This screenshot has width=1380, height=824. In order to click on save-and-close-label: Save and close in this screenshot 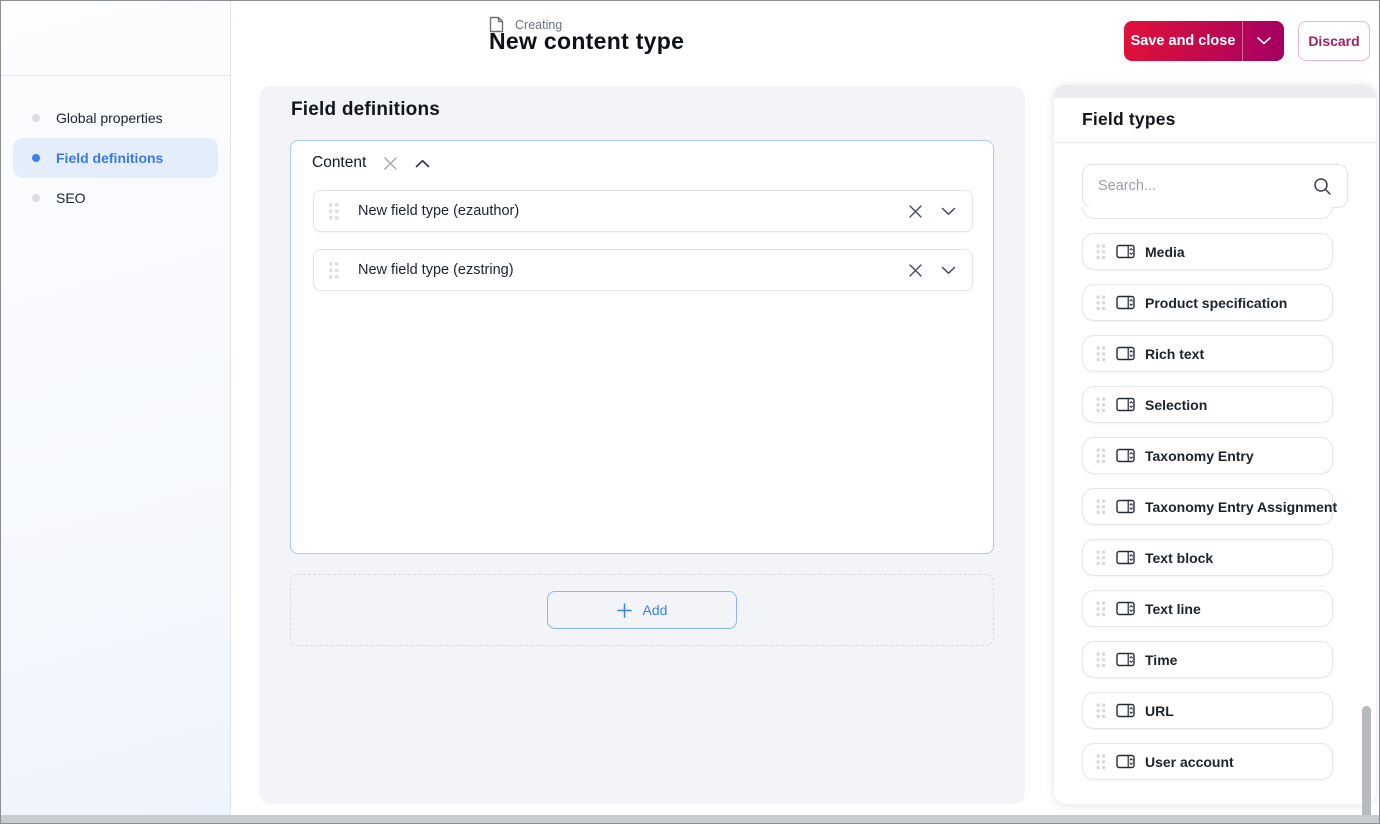, I will do `click(1183, 41)`.